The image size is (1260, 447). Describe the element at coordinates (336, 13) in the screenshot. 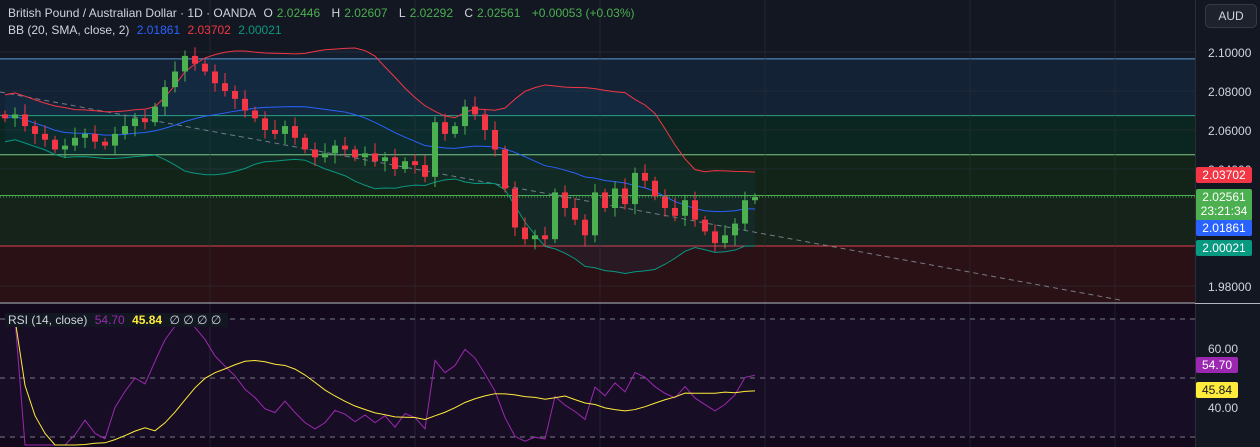

I see `high-label: H` at that location.